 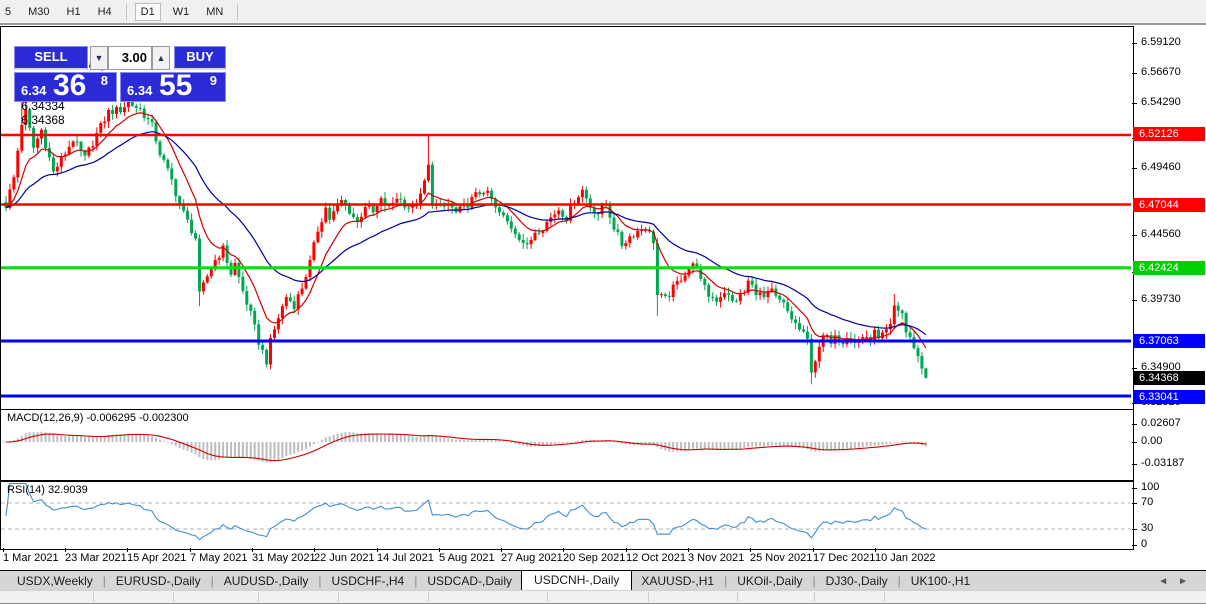 What do you see at coordinates (1161, 299) in the screenshot?
I see `price-tick-label: 6.39730` at bounding box center [1161, 299].